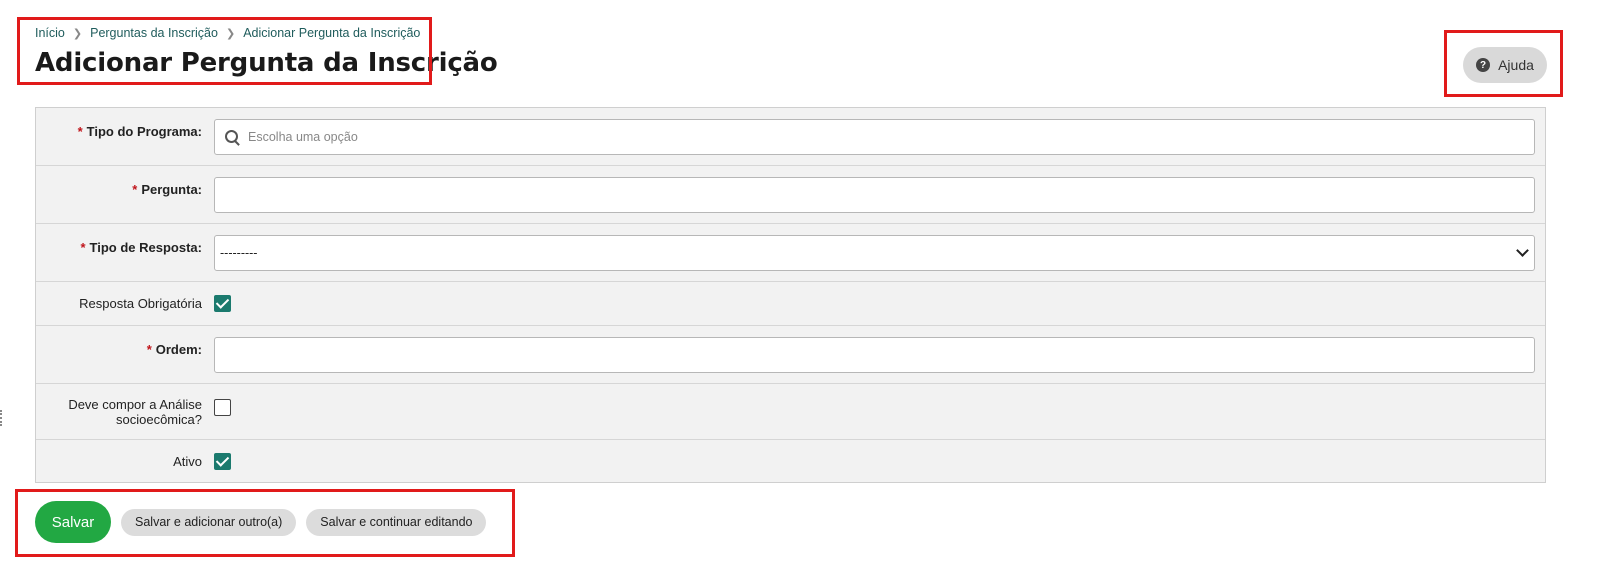 This screenshot has width=1600, height=574. I want to click on row-ordem: * Ordem:, so click(790, 355).